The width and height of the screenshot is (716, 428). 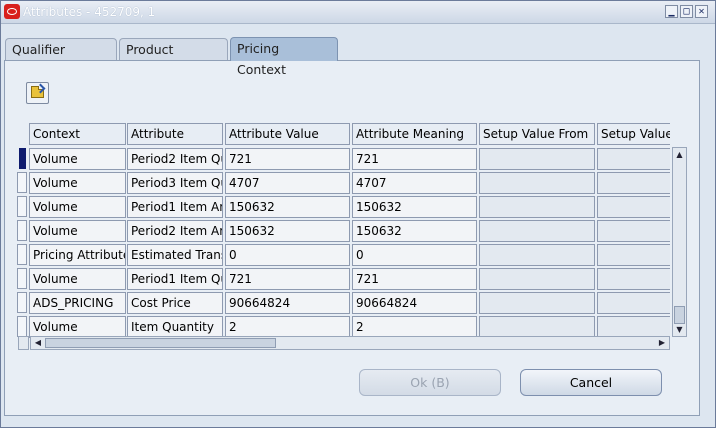 What do you see at coordinates (175, 159) in the screenshot?
I see `cell-attribute: Period2 Item Quantity` at bounding box center [175, 159].